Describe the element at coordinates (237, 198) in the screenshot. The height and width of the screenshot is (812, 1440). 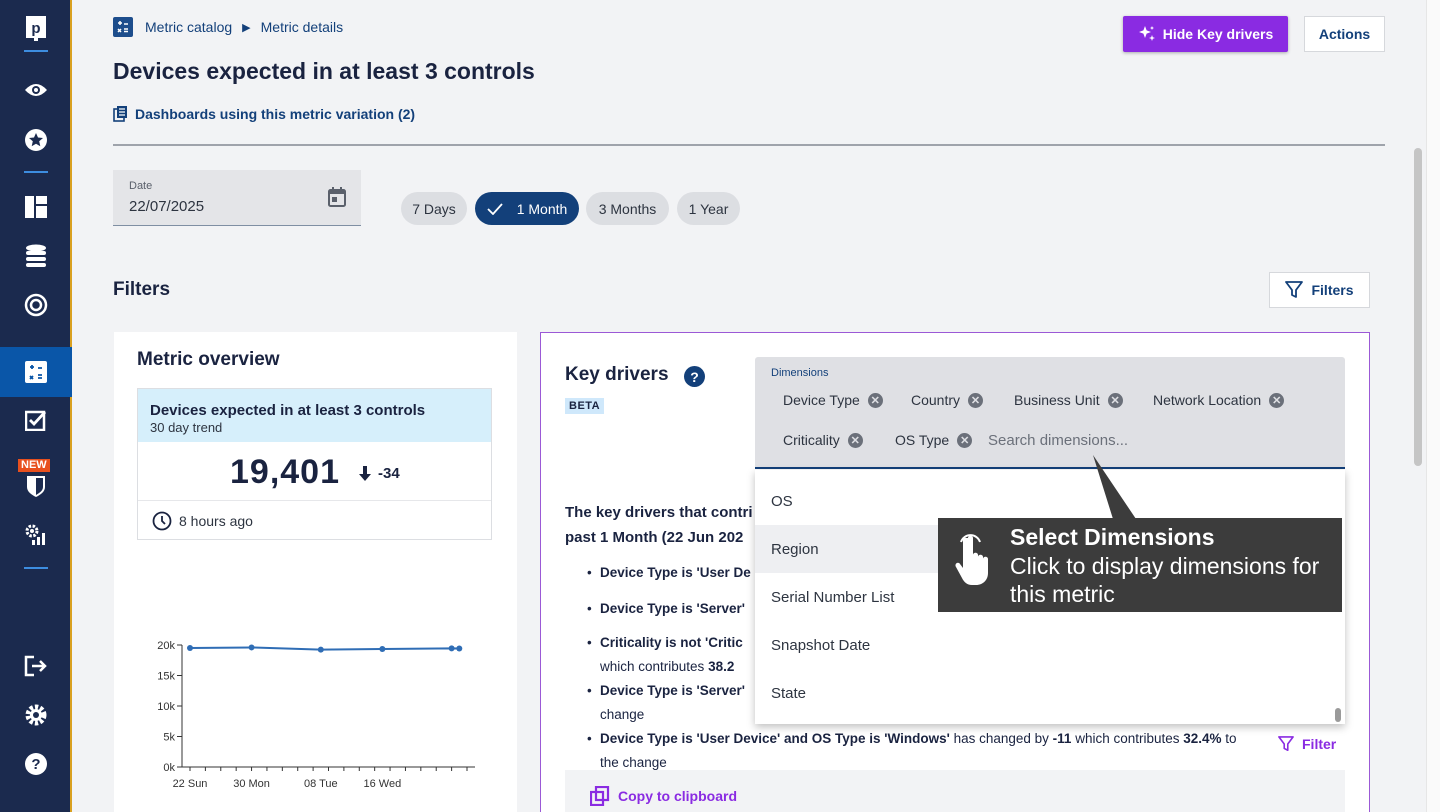
I see `date-field: Date 22/07/2025` at that location.